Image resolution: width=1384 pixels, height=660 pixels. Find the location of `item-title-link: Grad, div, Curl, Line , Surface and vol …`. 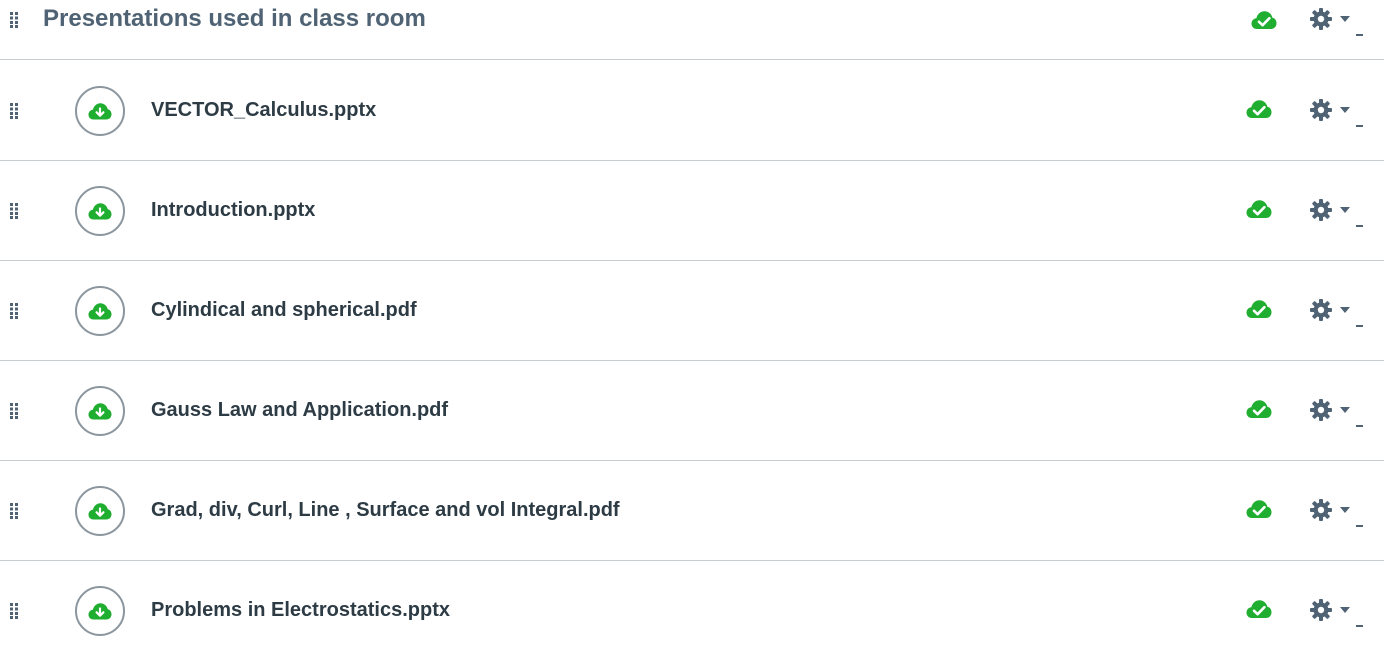

item-title-link: Grad, div, Curl, Line , Surface and vol … is located at coordinates (385, 510).